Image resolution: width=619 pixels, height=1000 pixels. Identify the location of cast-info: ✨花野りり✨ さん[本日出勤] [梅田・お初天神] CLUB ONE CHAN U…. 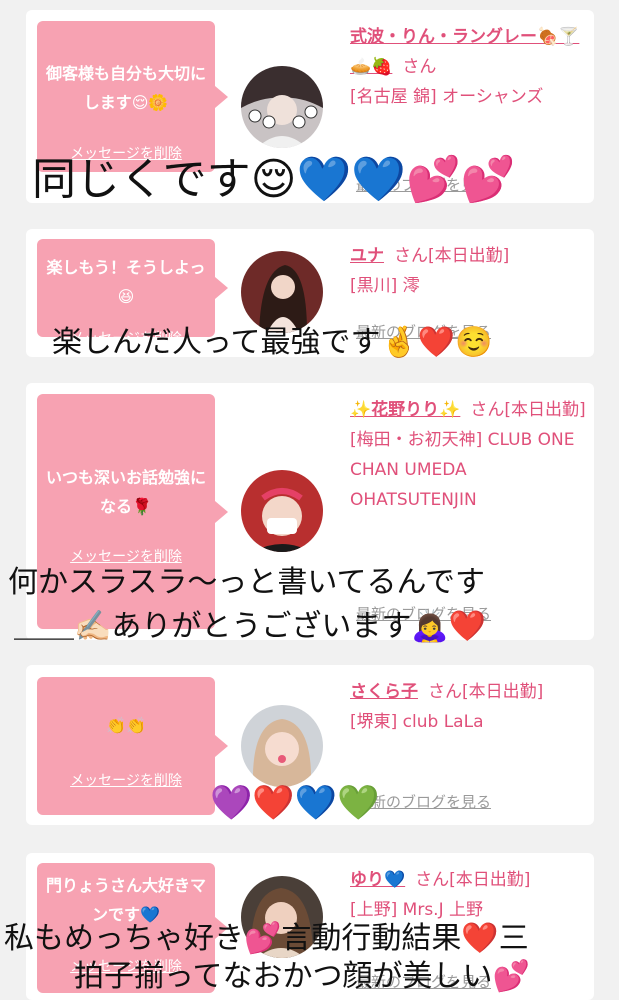
(468, 455).